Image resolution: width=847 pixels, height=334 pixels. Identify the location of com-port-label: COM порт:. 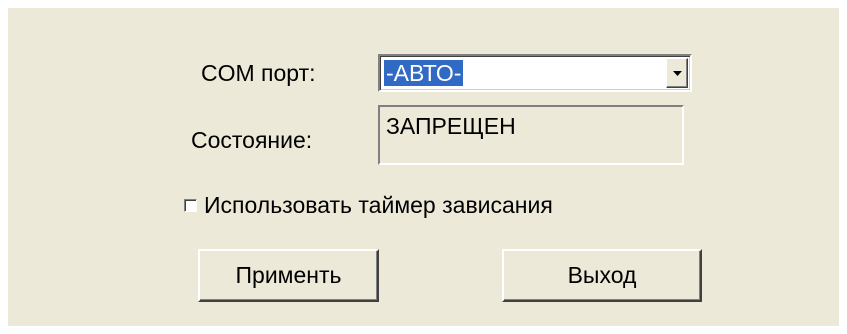
(258, 73).